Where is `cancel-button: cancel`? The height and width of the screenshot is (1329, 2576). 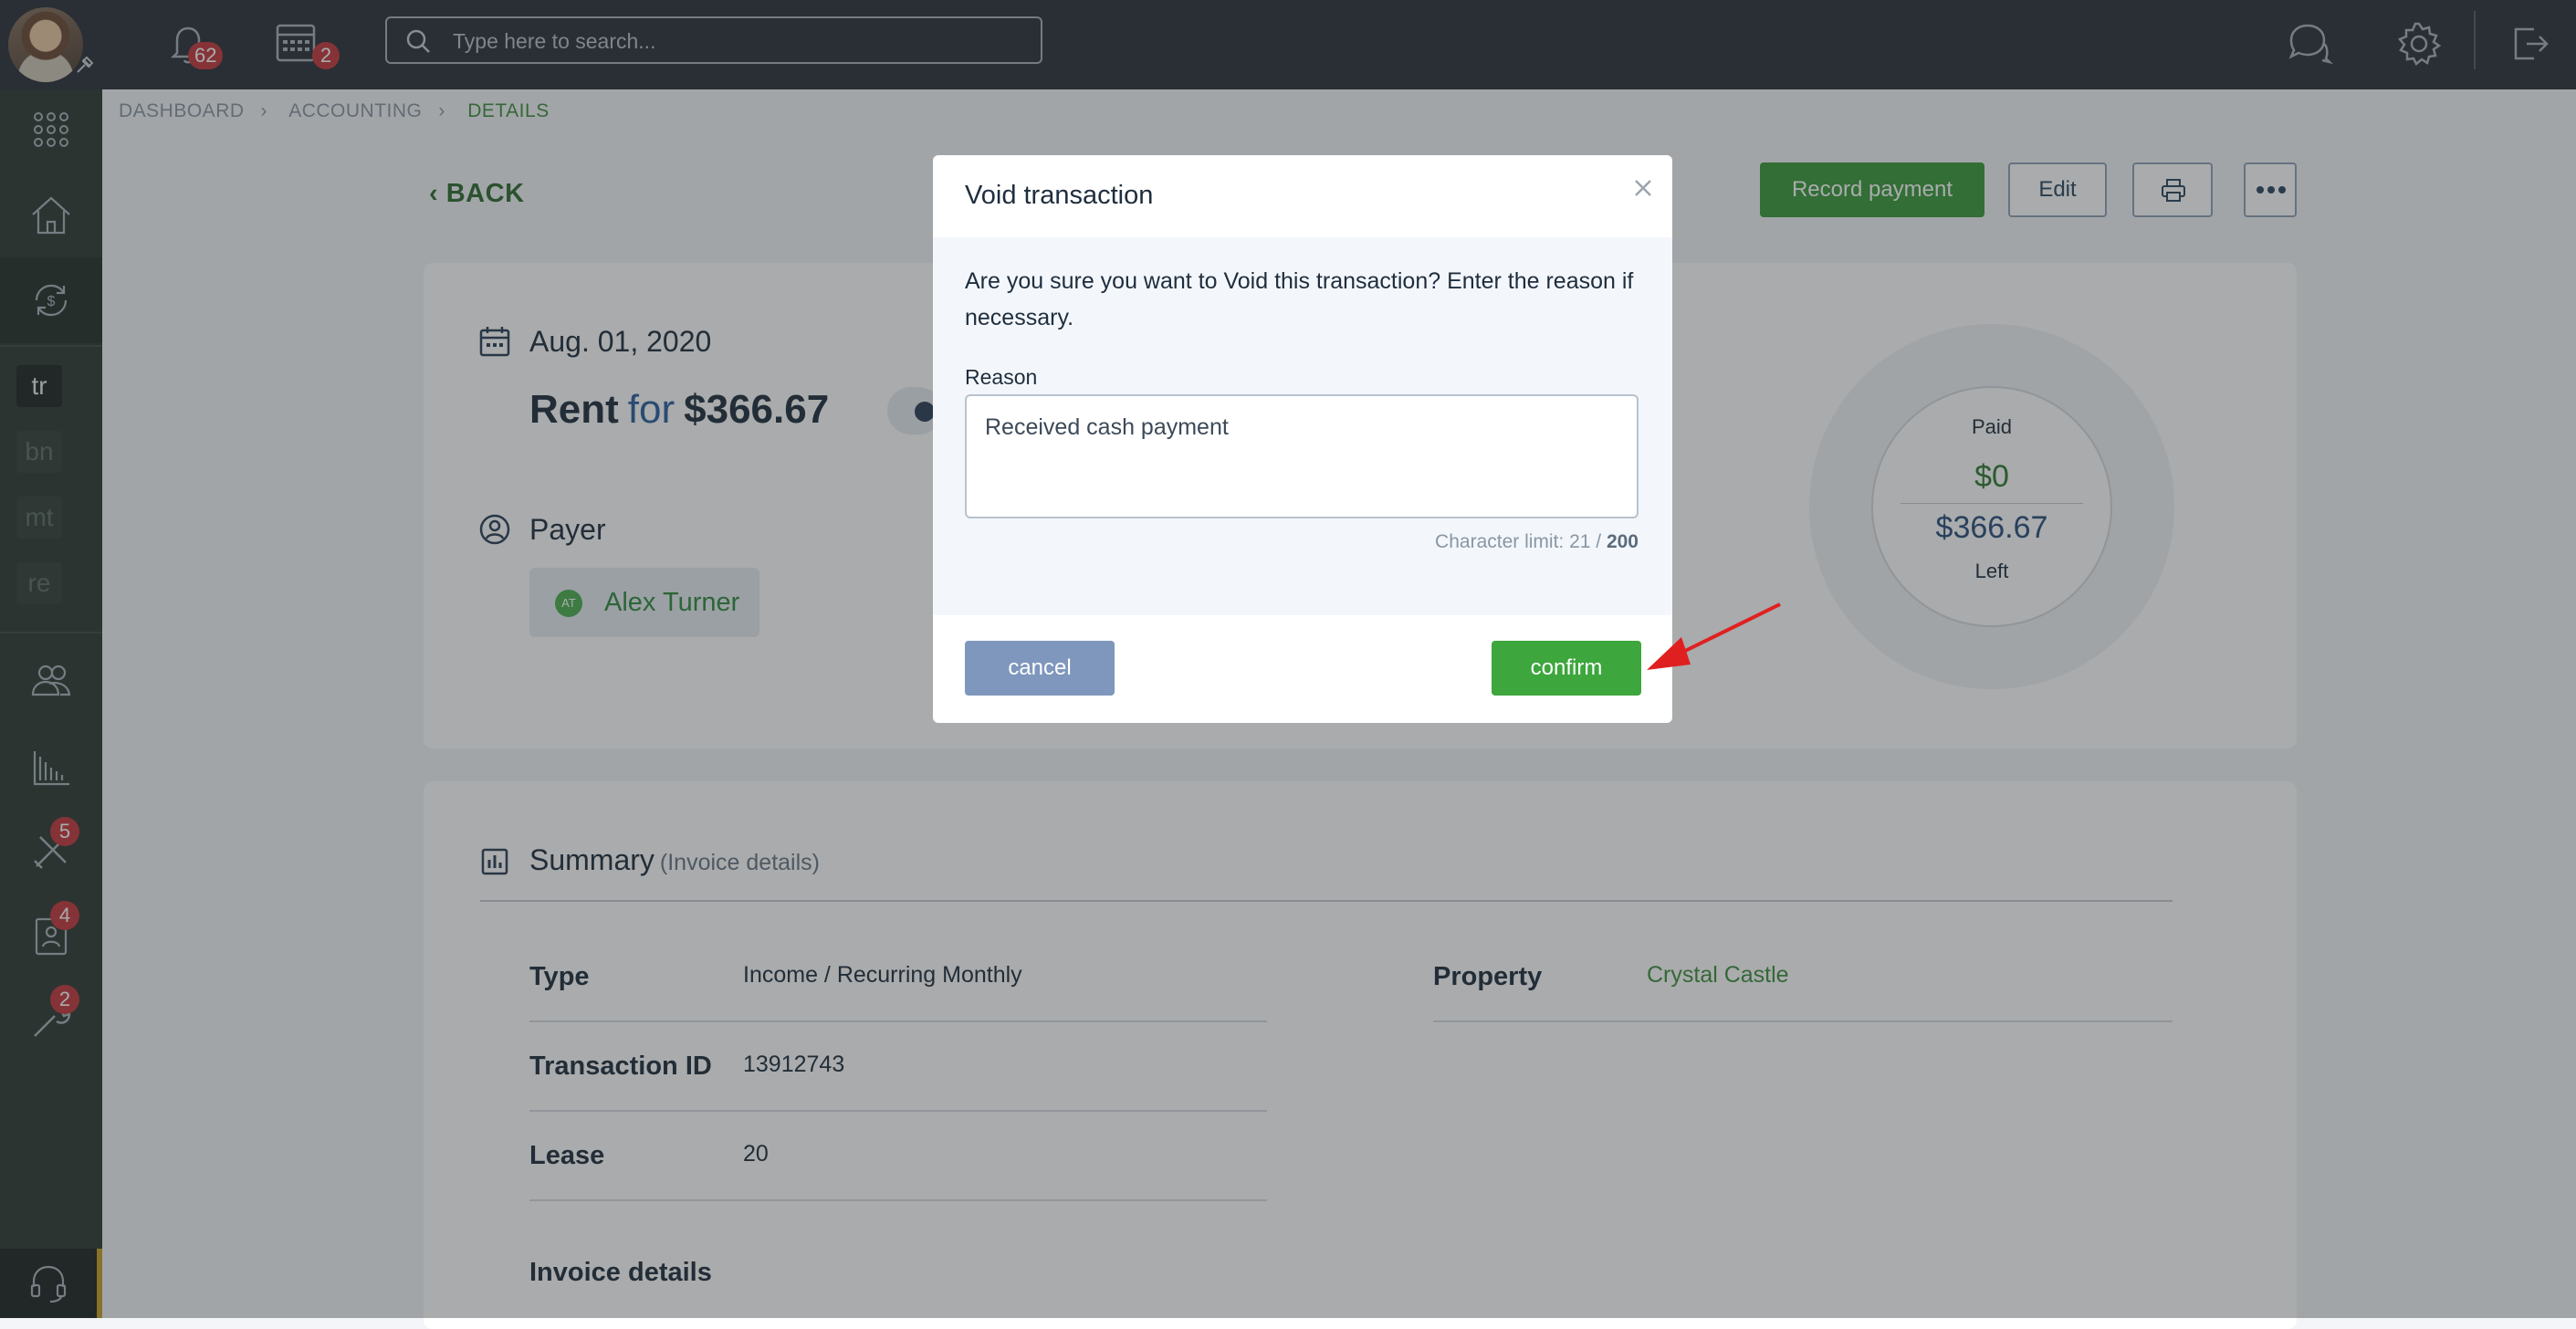
cancel-button: cancel is located at coordinates (1040, 668).